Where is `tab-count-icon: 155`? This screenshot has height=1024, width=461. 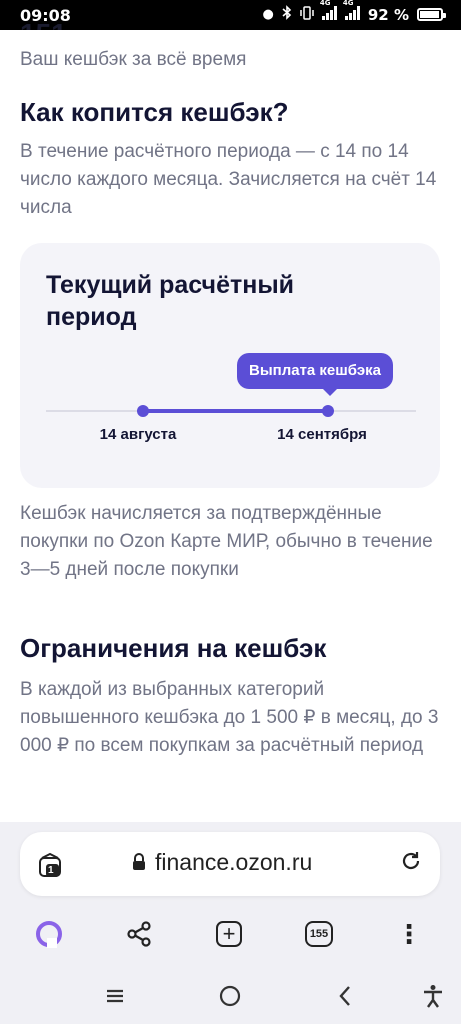
tab-count-icon: 155 is located at coordinates (319, 934).